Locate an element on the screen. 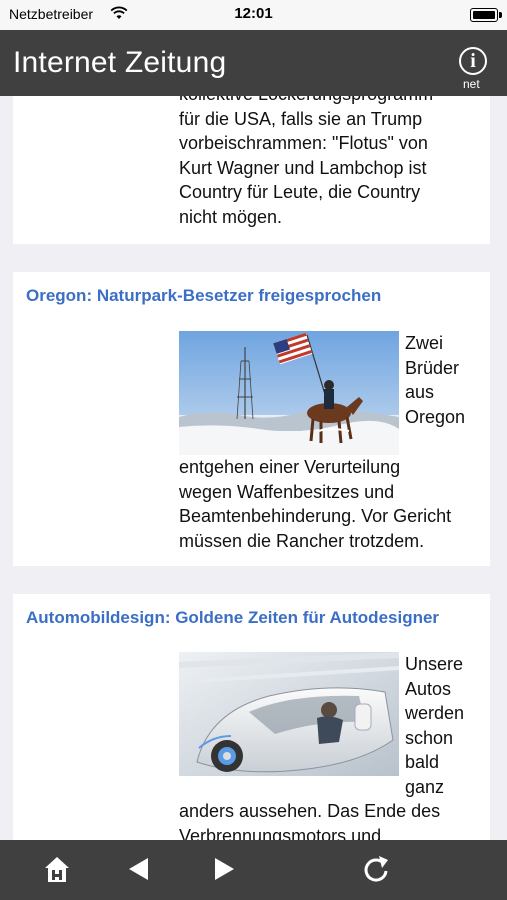 The width and height of the screenshot is (507, 900). info-circle-icon: i is located at coordinates (473, 61).